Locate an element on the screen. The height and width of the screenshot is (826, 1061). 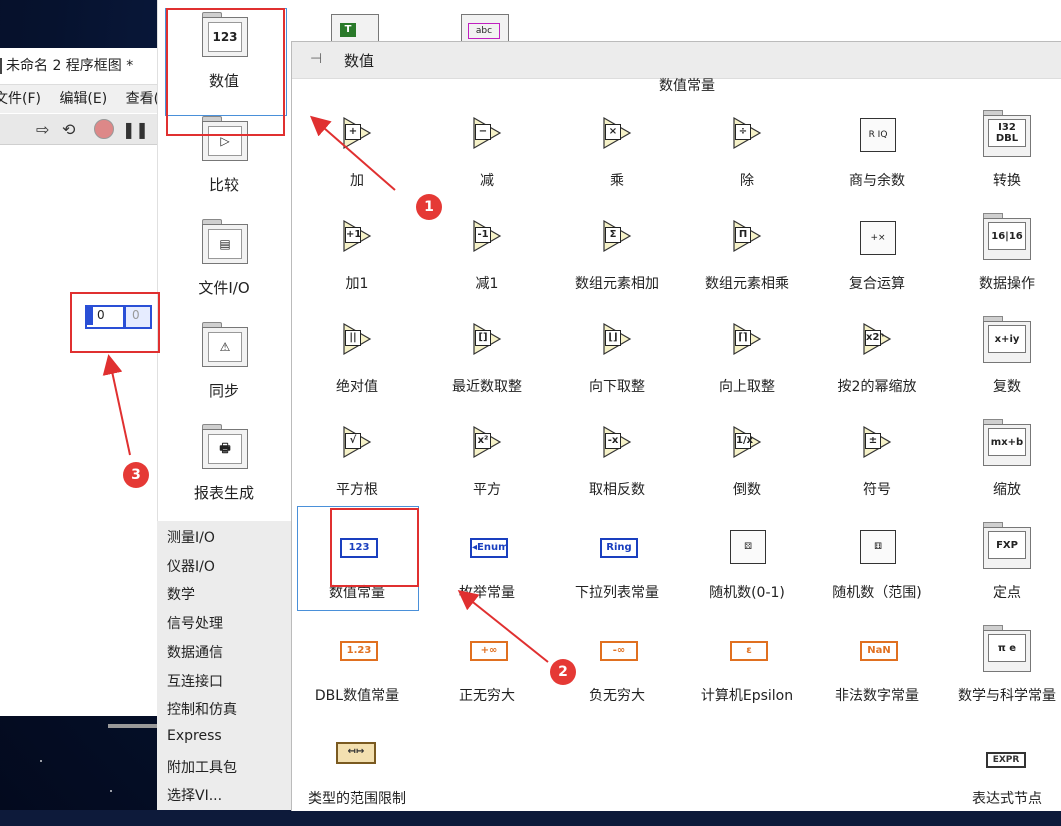
palette-item: [] 最近数取整 is located at coordinates (487, 364).